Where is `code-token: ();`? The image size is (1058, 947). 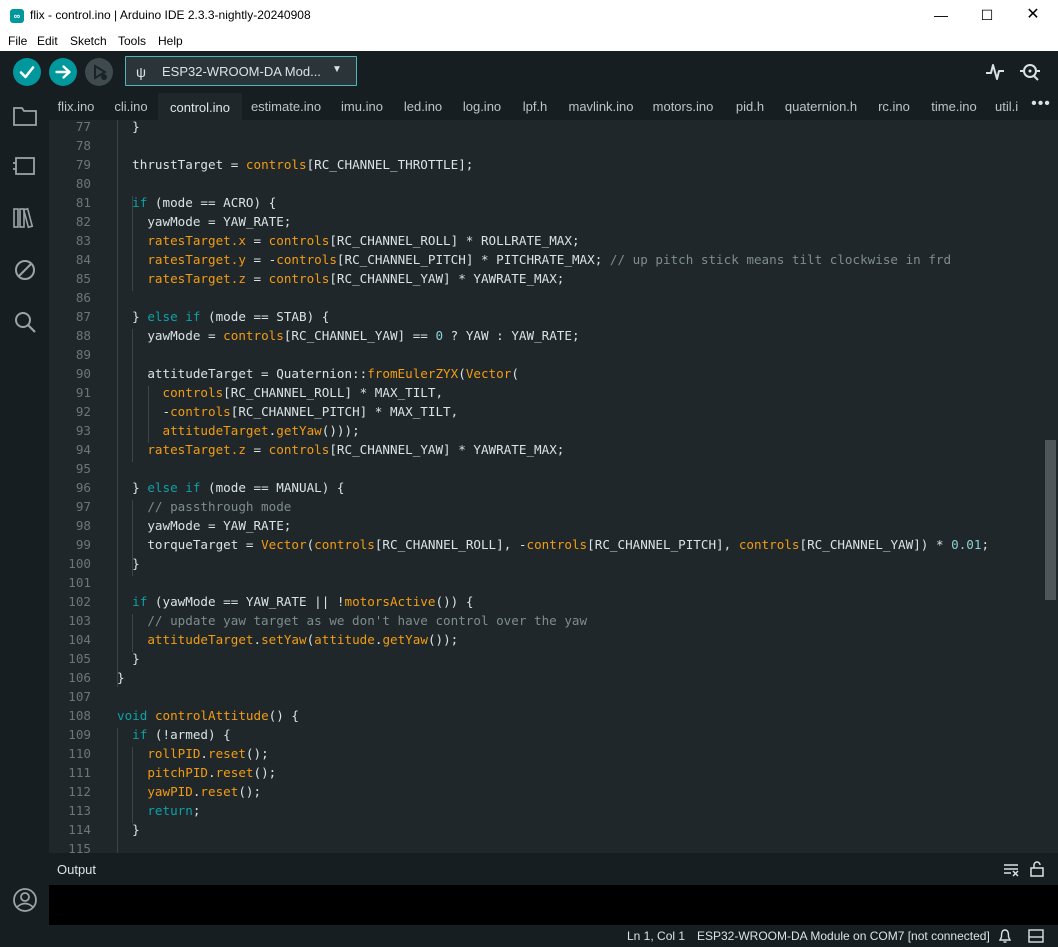
code-token: (); is located at coordinates (257, 753).